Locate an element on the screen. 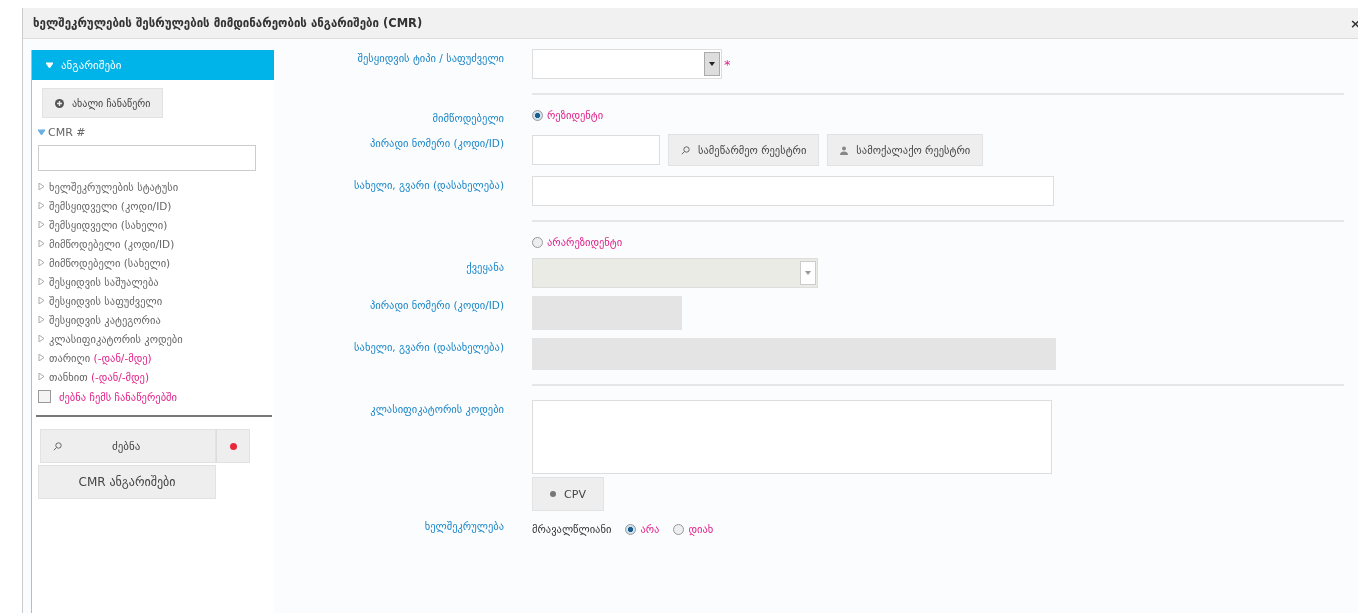 This screenshot has width=1358, height=613. required-mark: * is located at coordinates (727, 64).